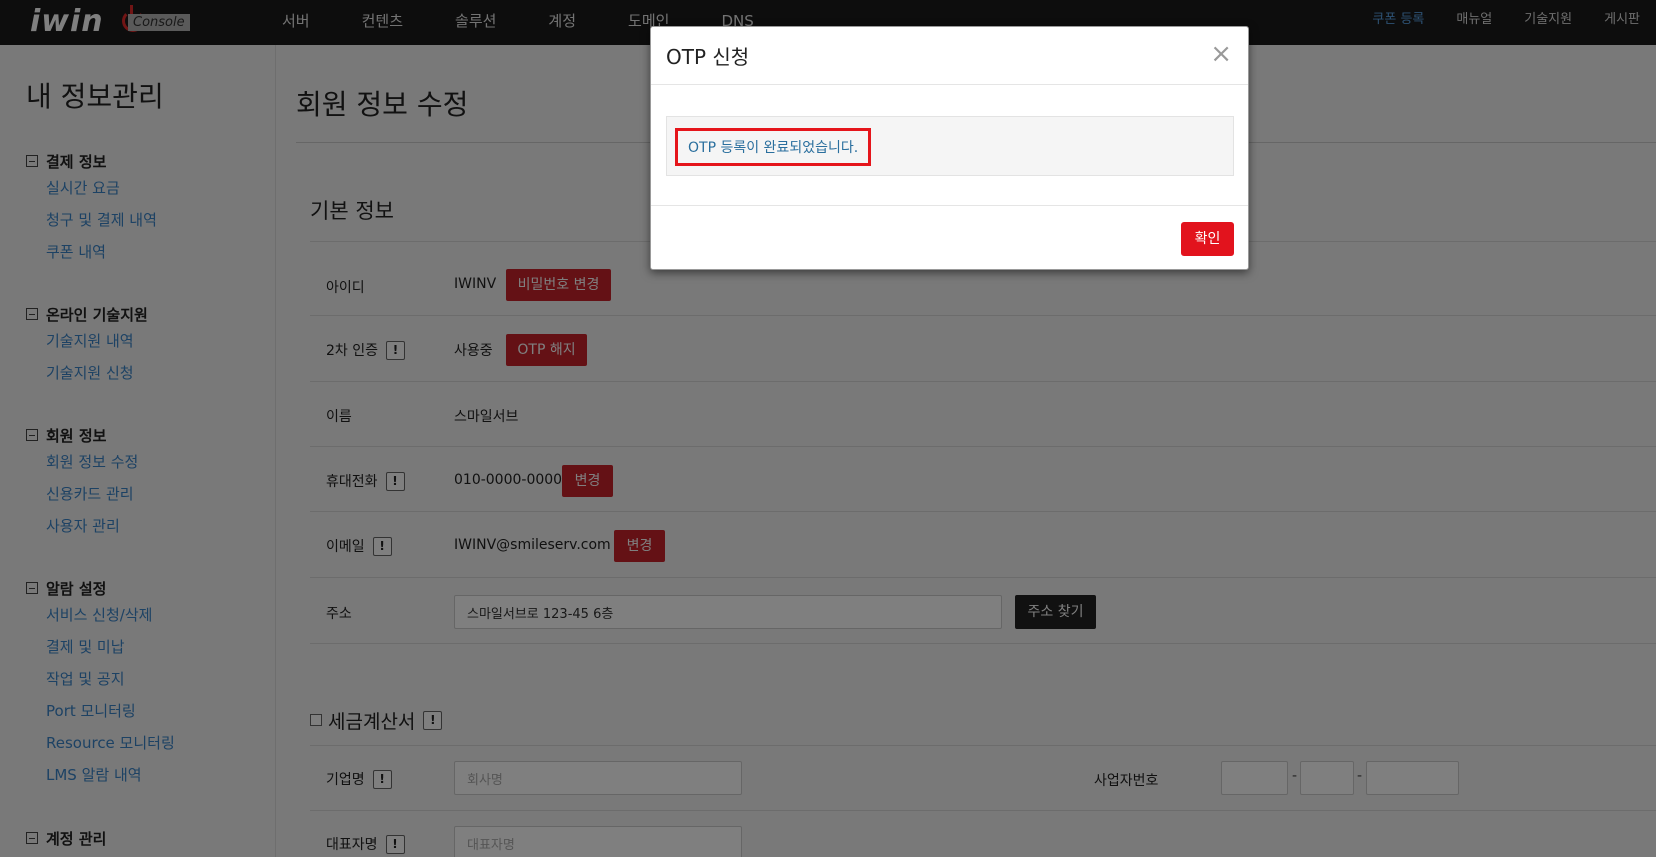 This screenshot has height=857, width=1656. Describe the element at coordinates (708, 57) in the screenshot. I see `modal-title: OTP 신청` at that location.